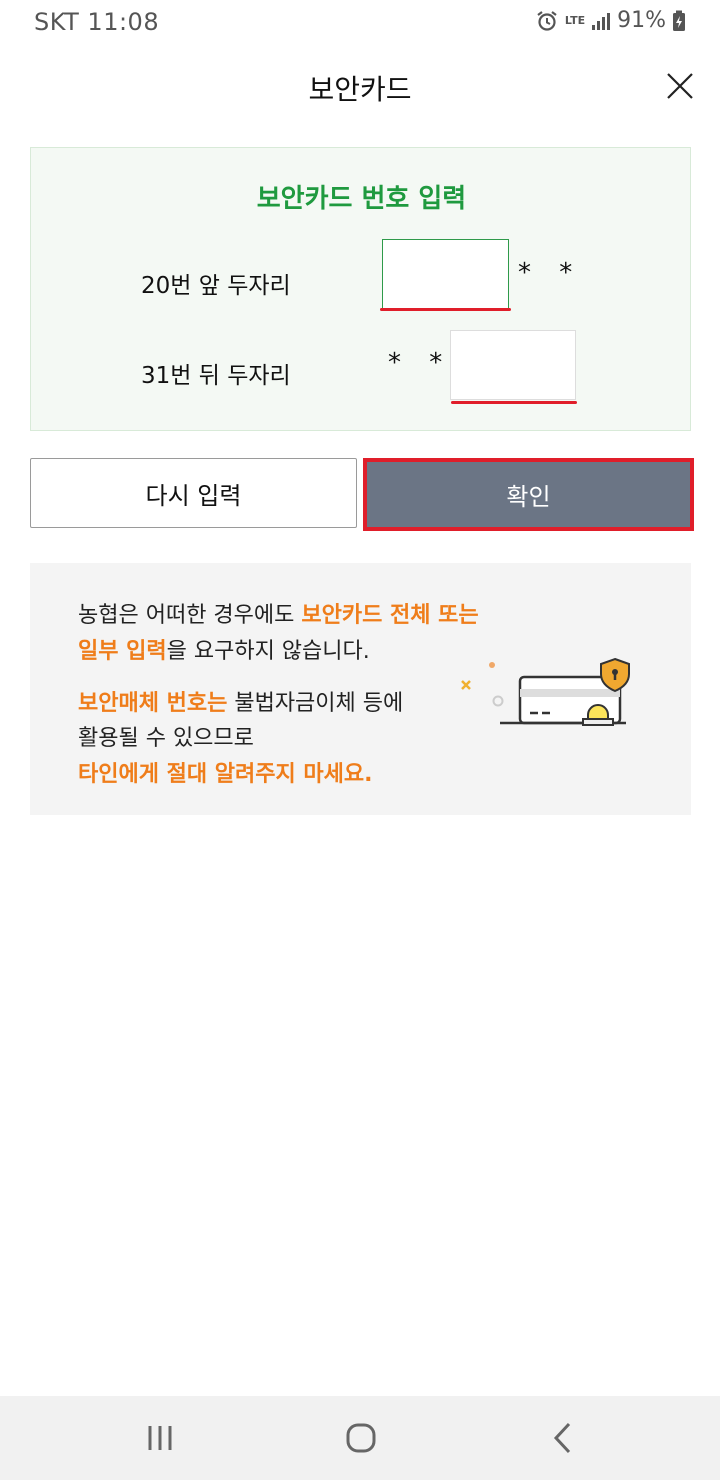  Describe the element at coordinates (547, 21) in the screenshot. I see `alarm-icon` at that location.